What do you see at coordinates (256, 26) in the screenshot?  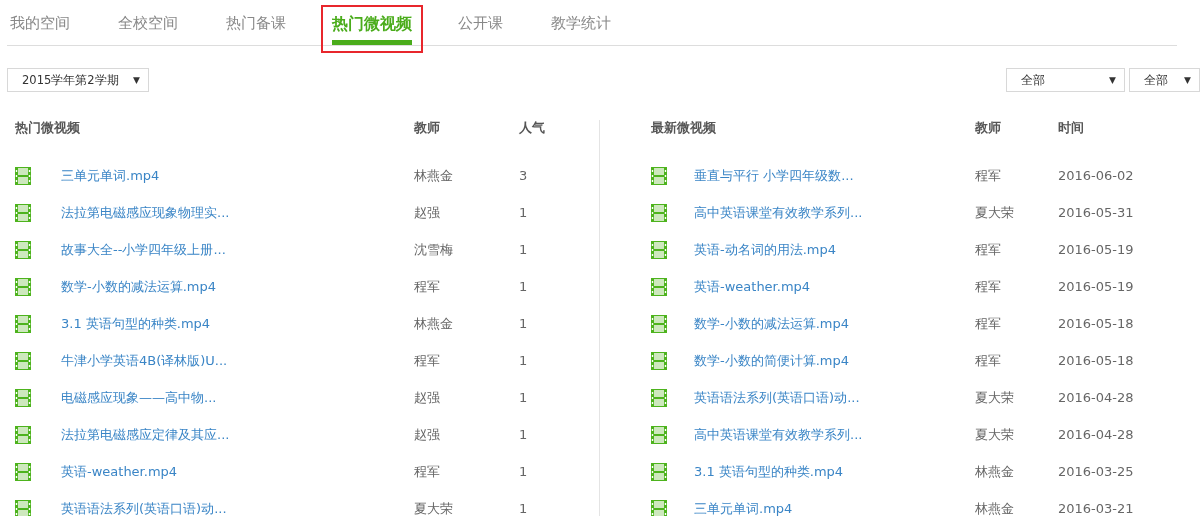 I see `tab: 热门备课` at bounding box center [256, 26].